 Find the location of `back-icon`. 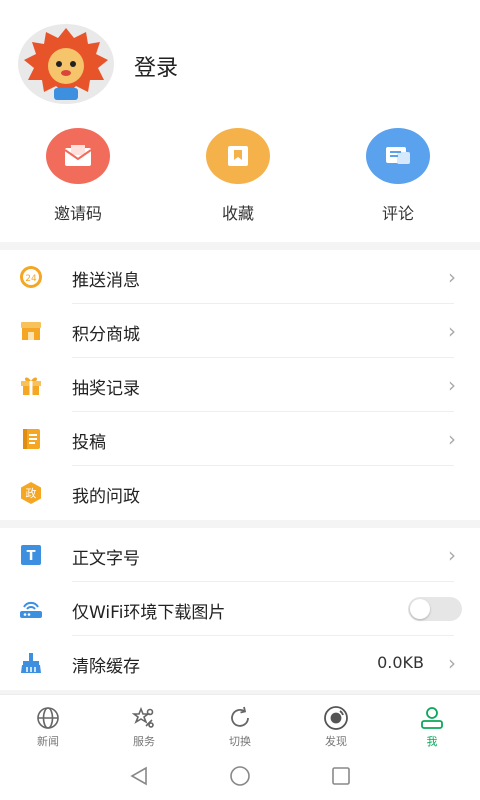

back-icon is located at coordinates (139, 778).